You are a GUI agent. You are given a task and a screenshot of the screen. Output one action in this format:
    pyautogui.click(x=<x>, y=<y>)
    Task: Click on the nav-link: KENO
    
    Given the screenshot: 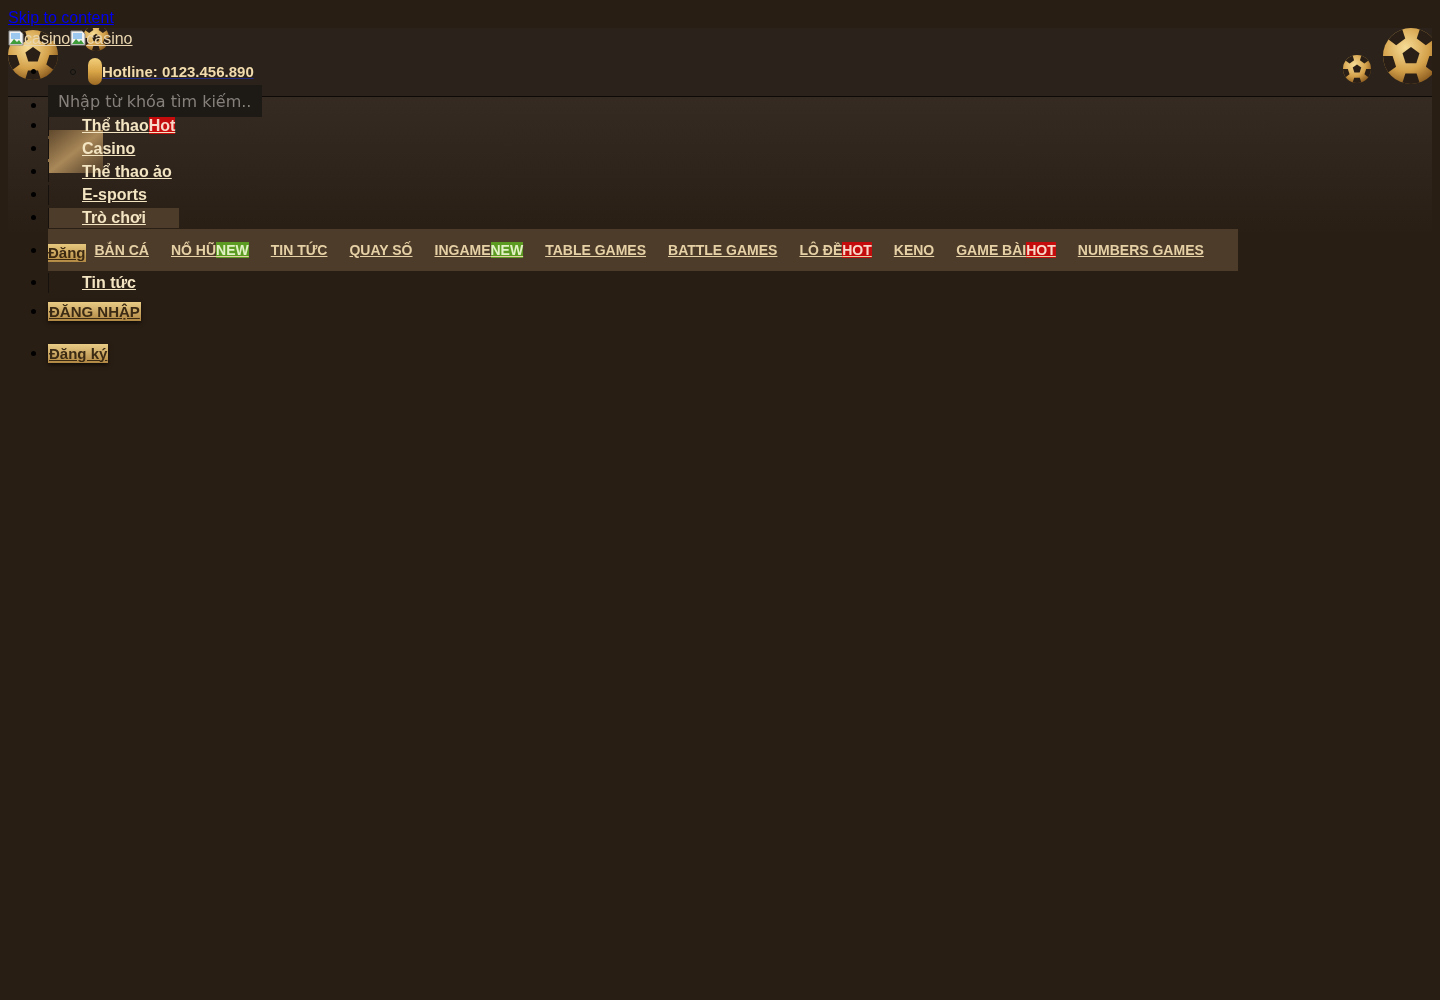 What is the action you would take?
    pyautogui.click(x=914, y=250)
    